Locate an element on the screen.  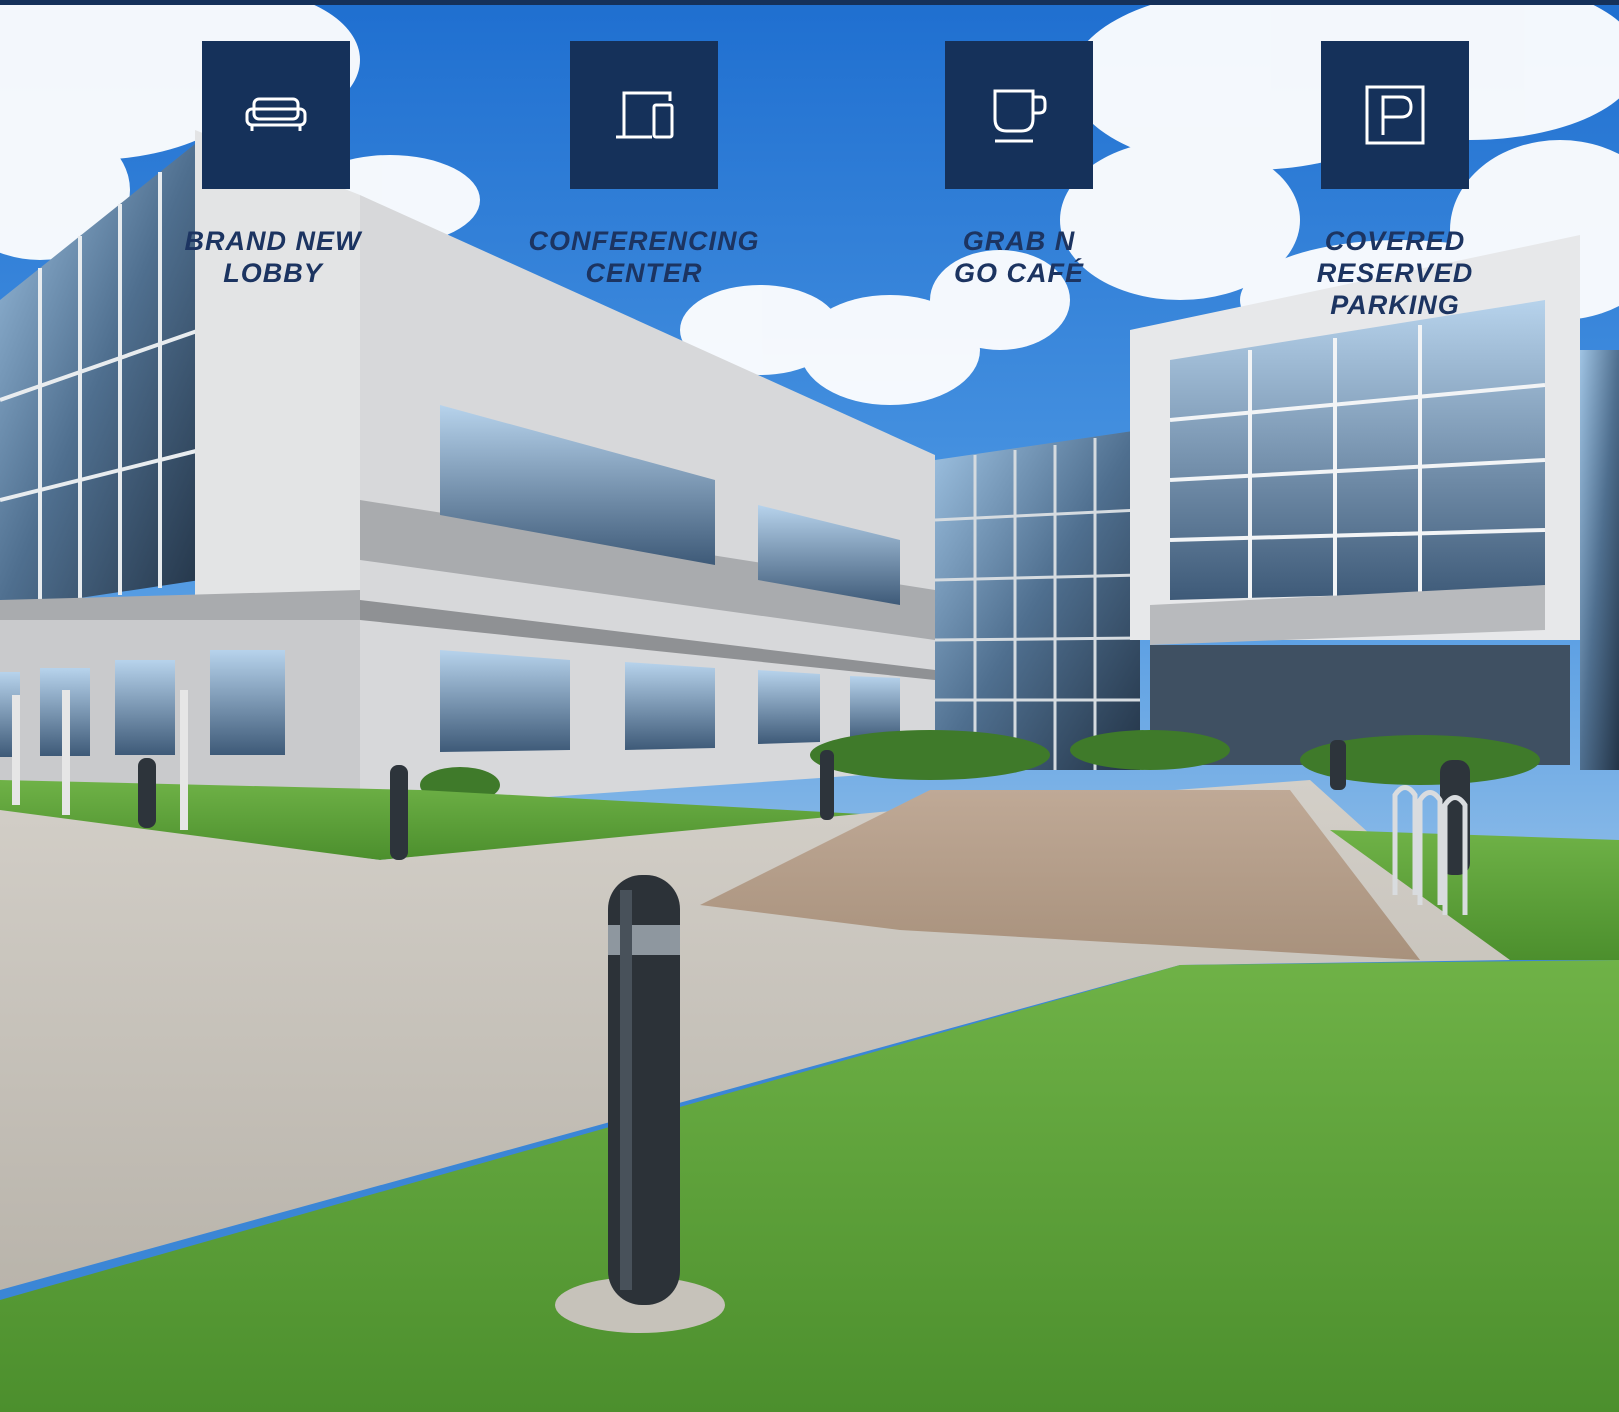
grab-n-go-cafe-icon-box is located at coordinates (1019, 115).